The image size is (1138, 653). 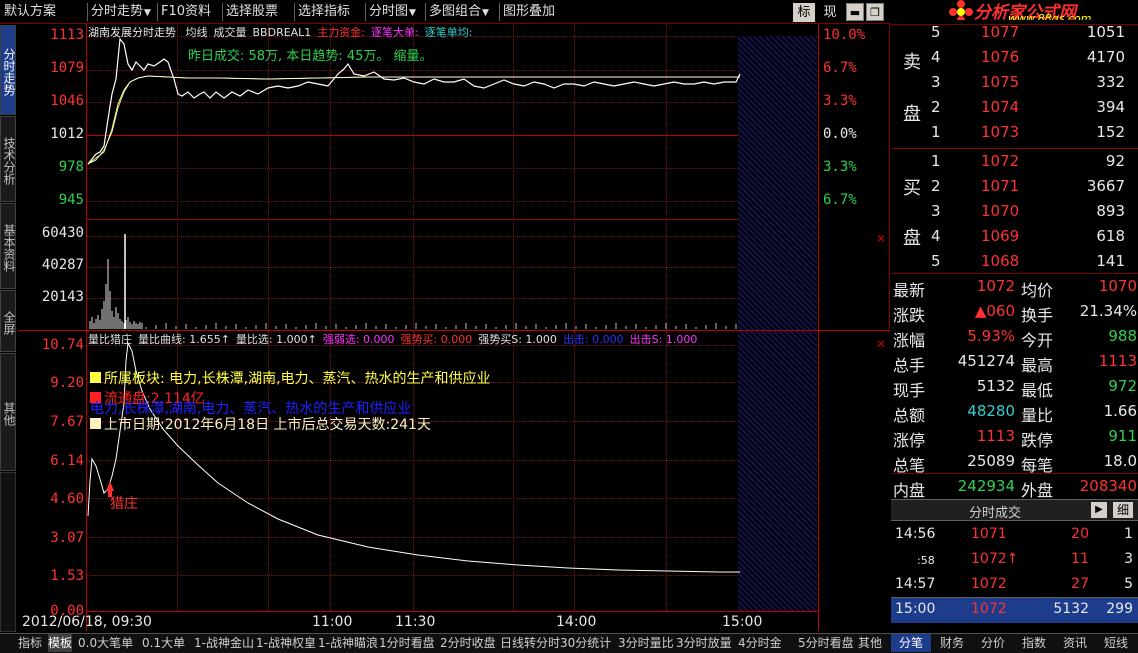 I want to click on menu-item-7: 图形叠加, so click(x=529, y=12).